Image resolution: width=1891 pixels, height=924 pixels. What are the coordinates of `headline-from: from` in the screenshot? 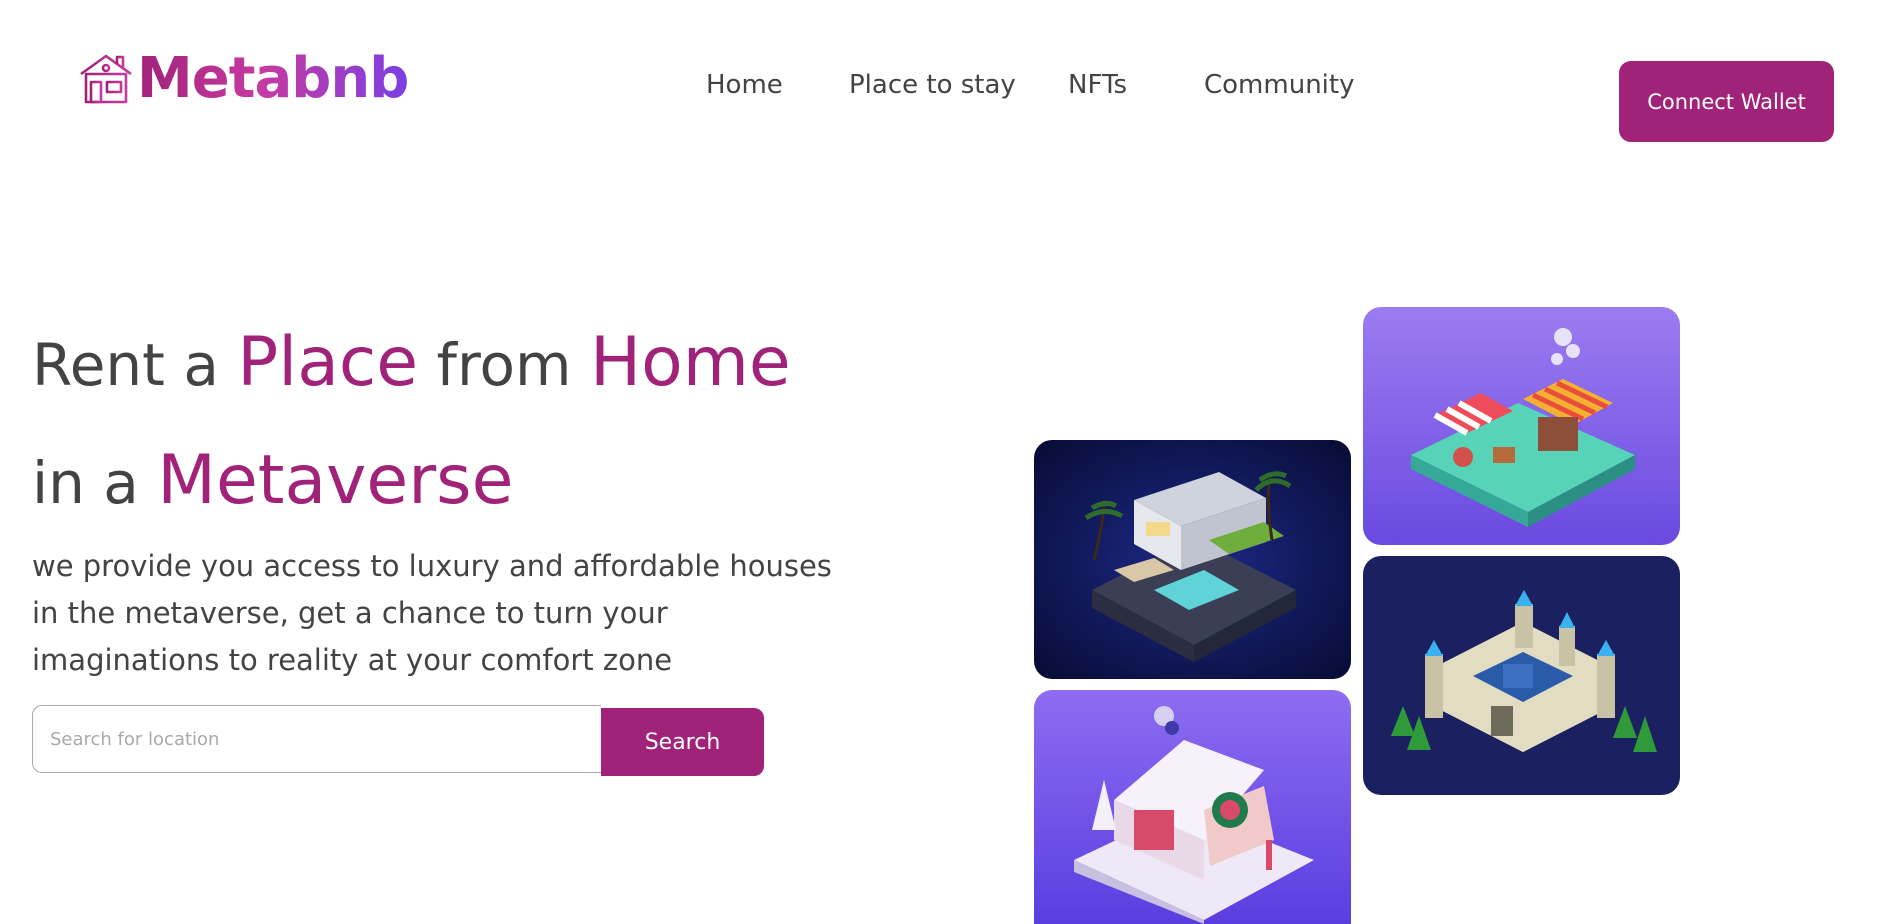 It's located at (504, 365).